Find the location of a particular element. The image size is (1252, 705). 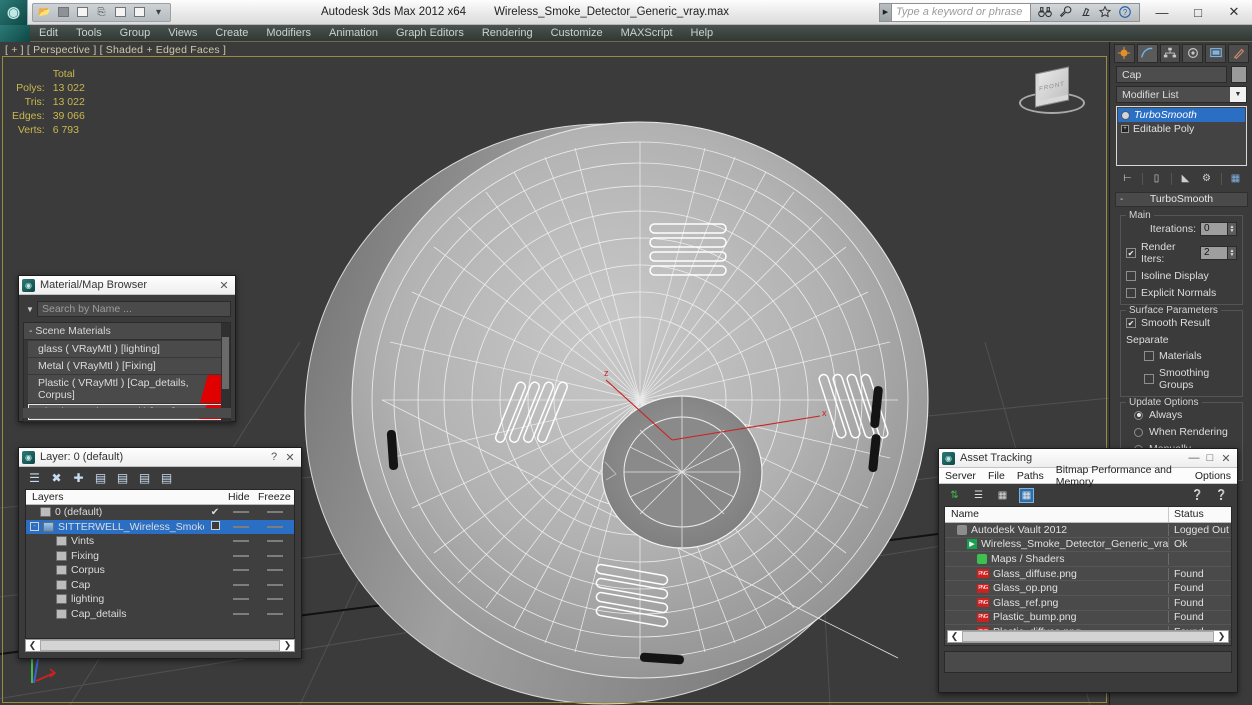

asset-menu-file: File is located at coordinates (996, 476).